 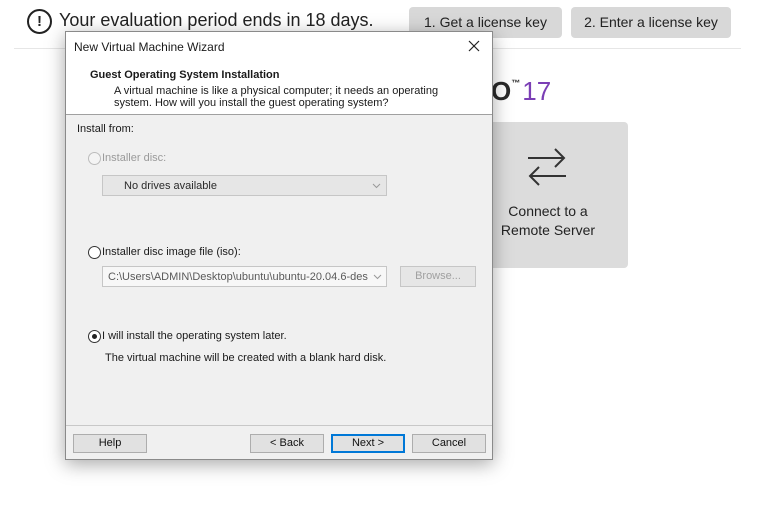 I want to click on dialog-title: New Virtual Machine Wizard, so click(x=149, y=47).